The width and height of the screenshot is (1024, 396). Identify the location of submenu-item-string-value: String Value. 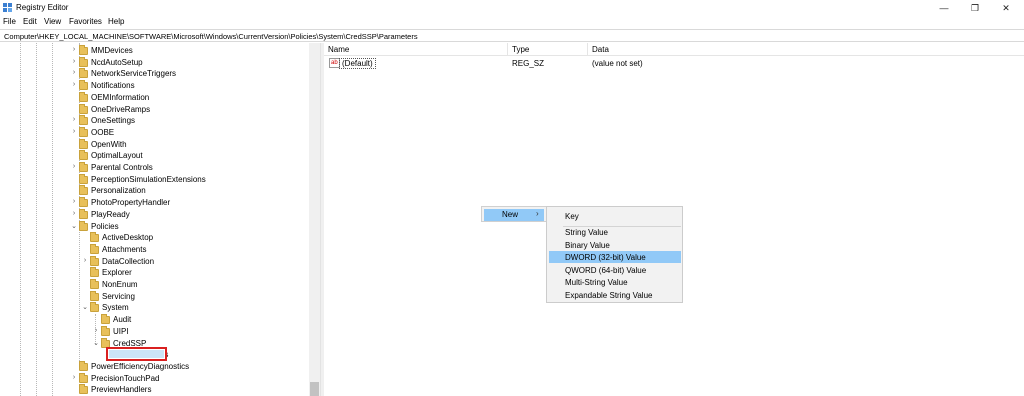
(615, 232).